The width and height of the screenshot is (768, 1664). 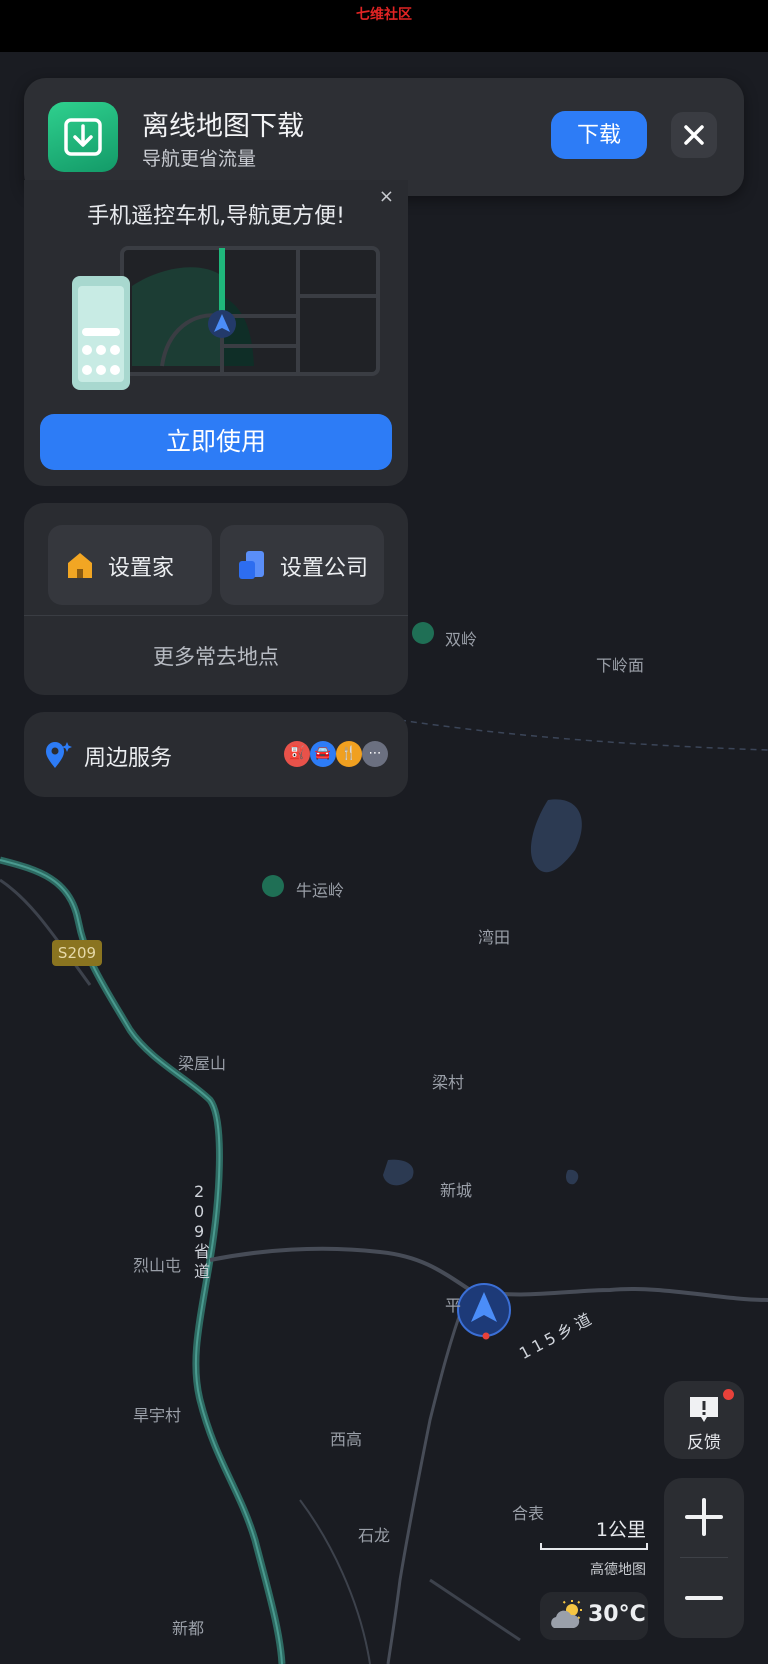 What do you see at coordinates (83, 137) in the screenshot?
I see `download-box-icon` at bounding box center [83, 137].